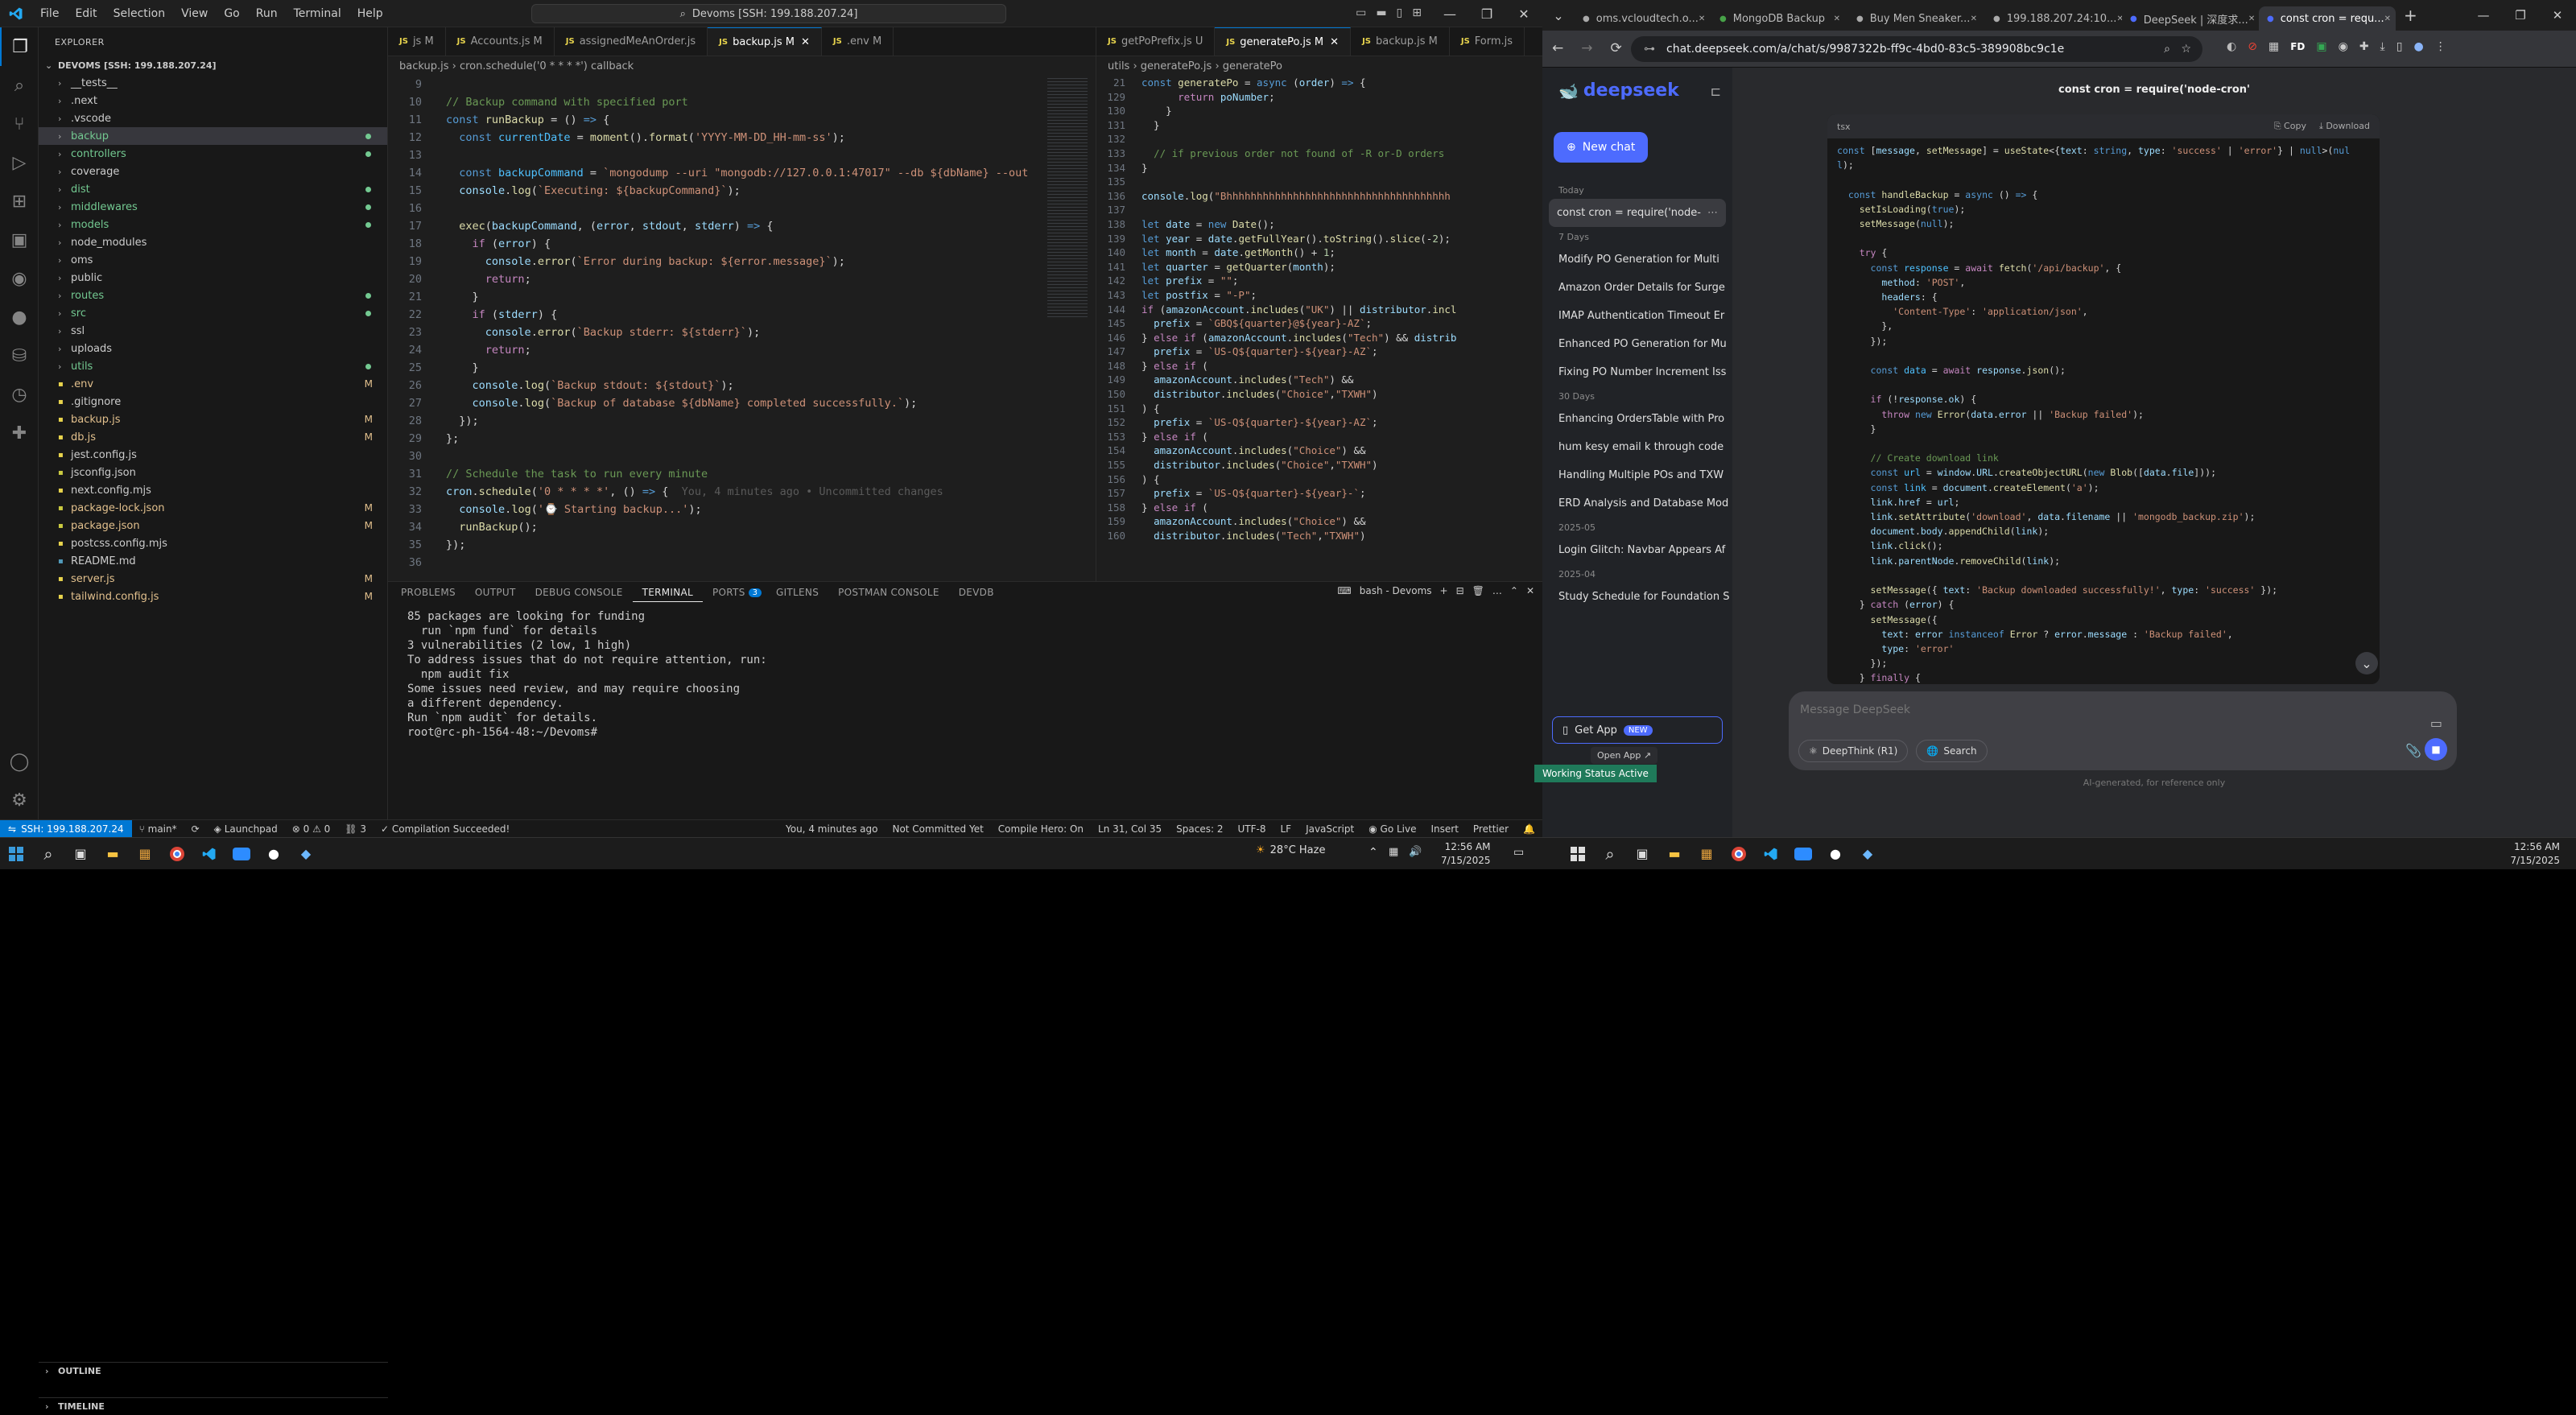  I want to click on menu-help: Help, so click(370, 13).